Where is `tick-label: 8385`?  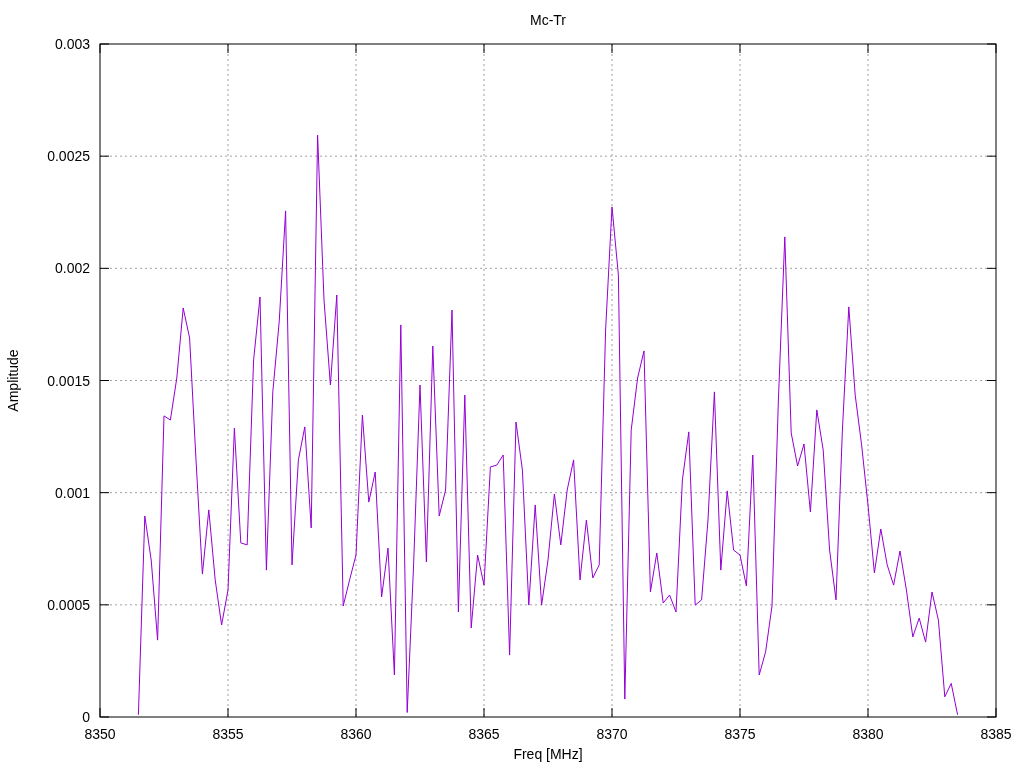 tick-label: 8385 is located at coordinates (996, 734).